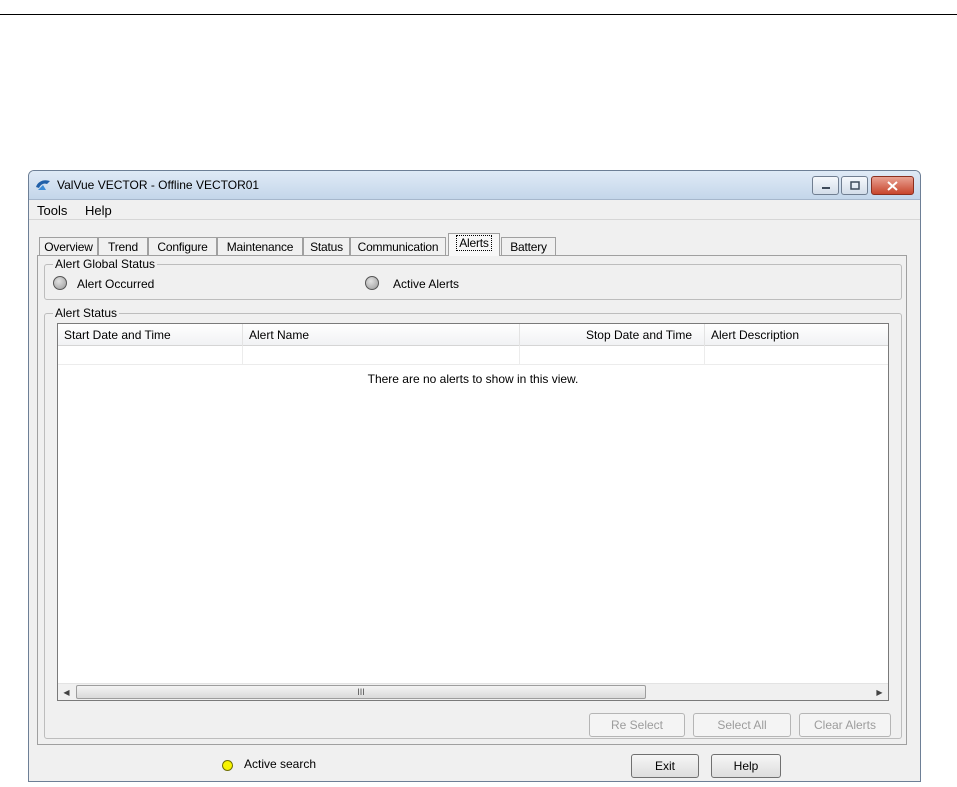 The height and width of the screenshot is (787, 957). Describe the element at coordinates (528, 246) in the screenshot. I see `tab-battery: Battery` at that location.